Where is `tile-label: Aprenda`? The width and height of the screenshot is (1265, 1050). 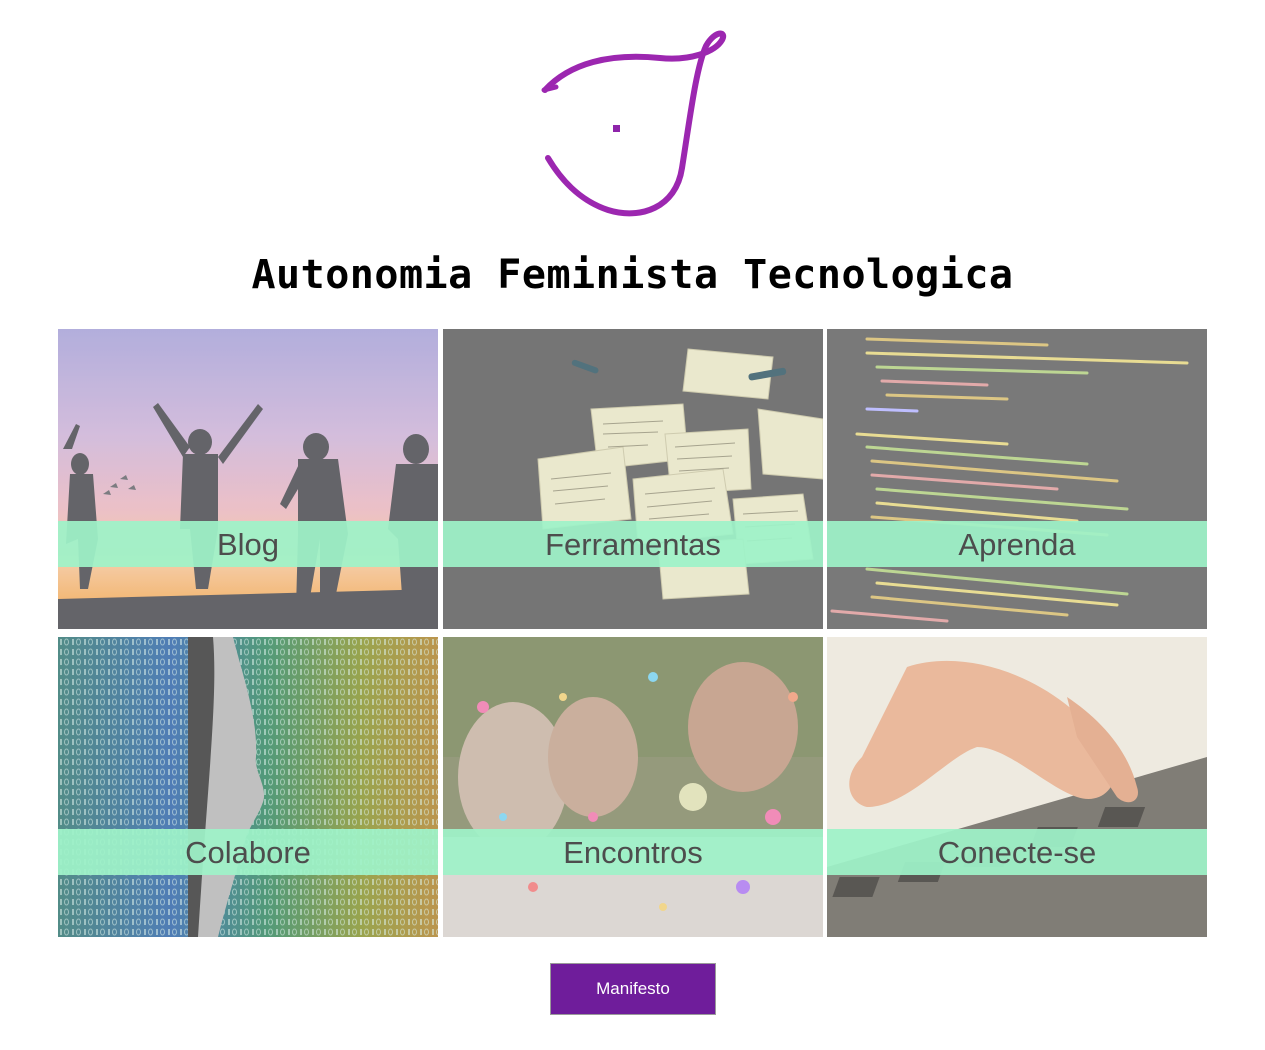
tile-label: Aprenda is located at coordinates (1017, 544).